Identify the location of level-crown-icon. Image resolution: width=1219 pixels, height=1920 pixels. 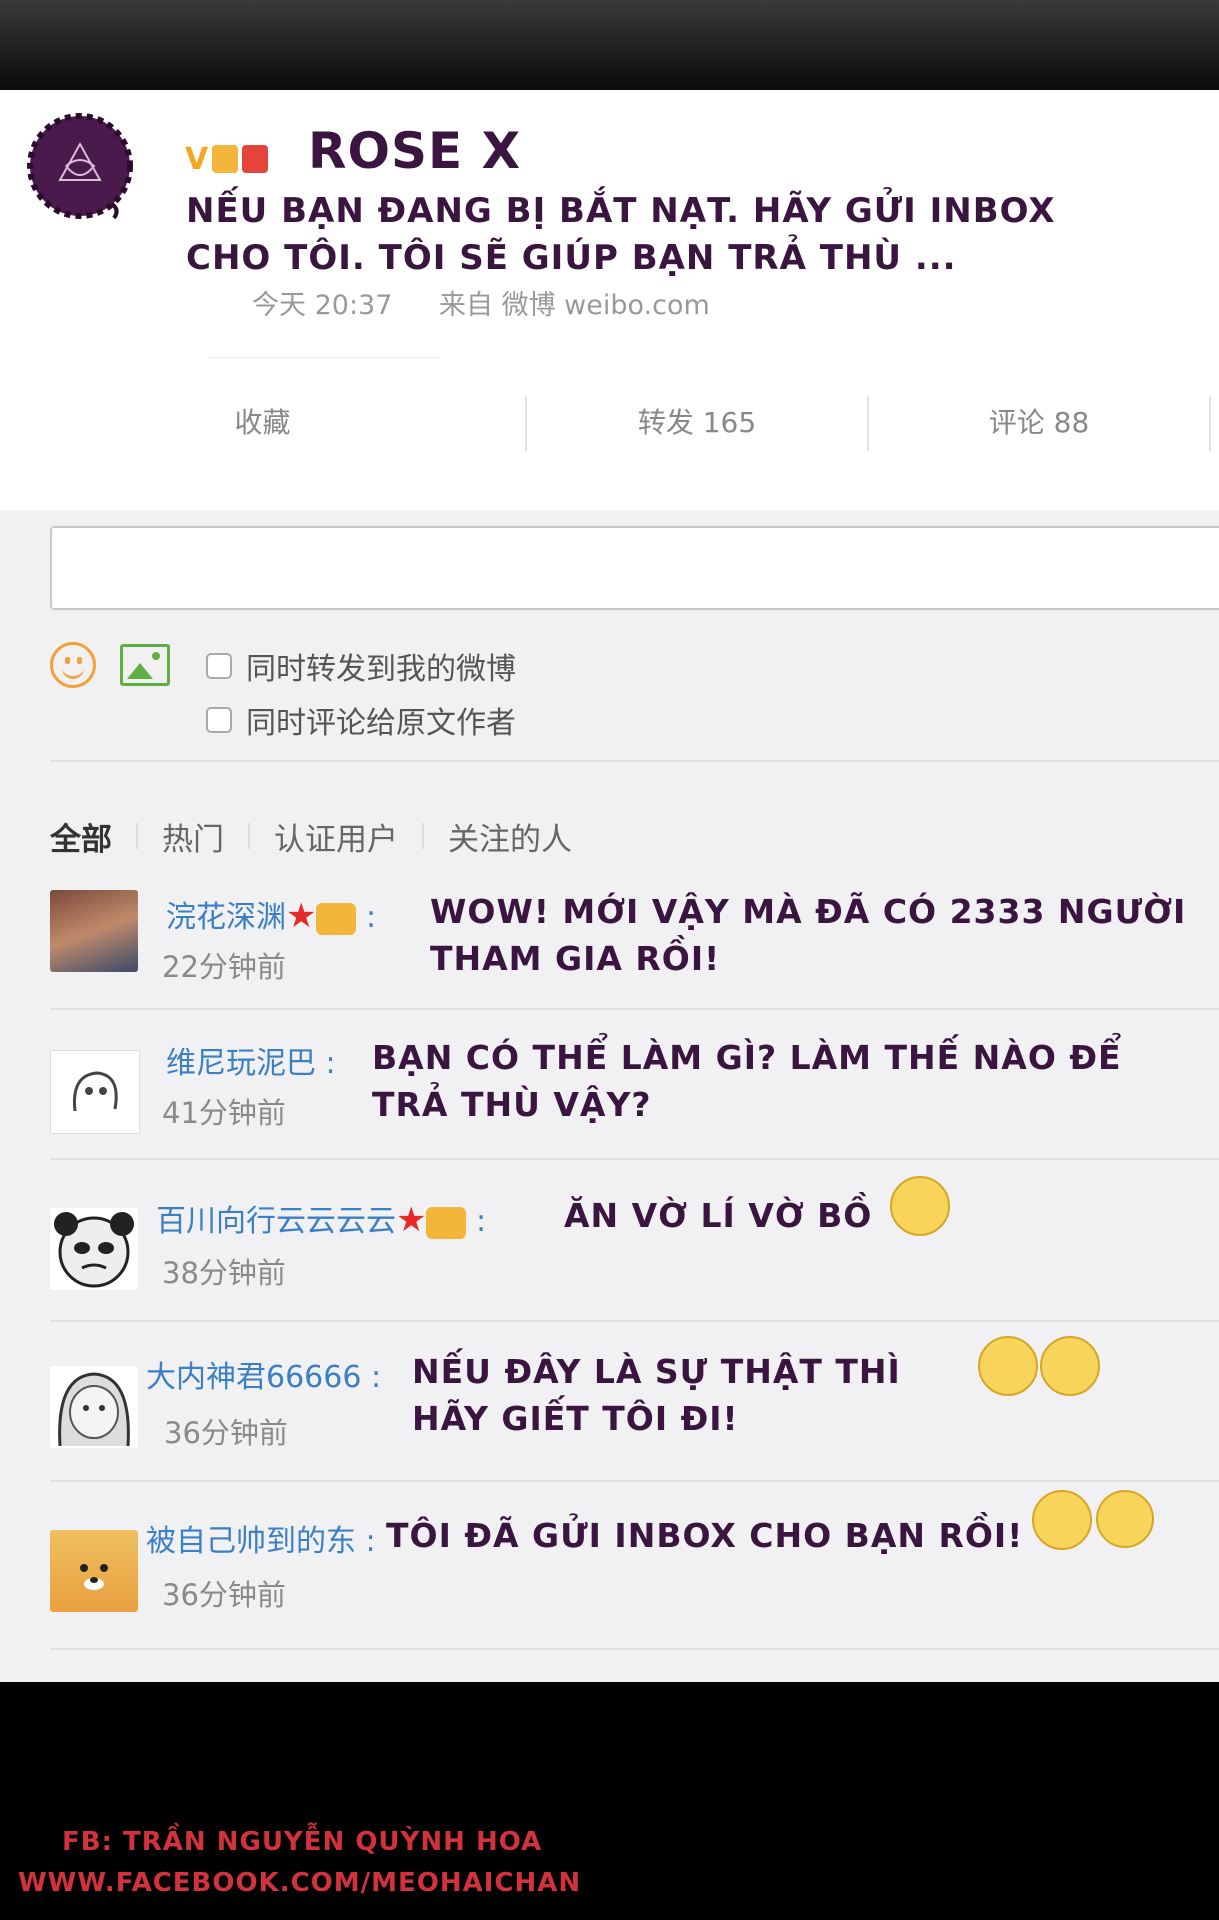
(225, 159).